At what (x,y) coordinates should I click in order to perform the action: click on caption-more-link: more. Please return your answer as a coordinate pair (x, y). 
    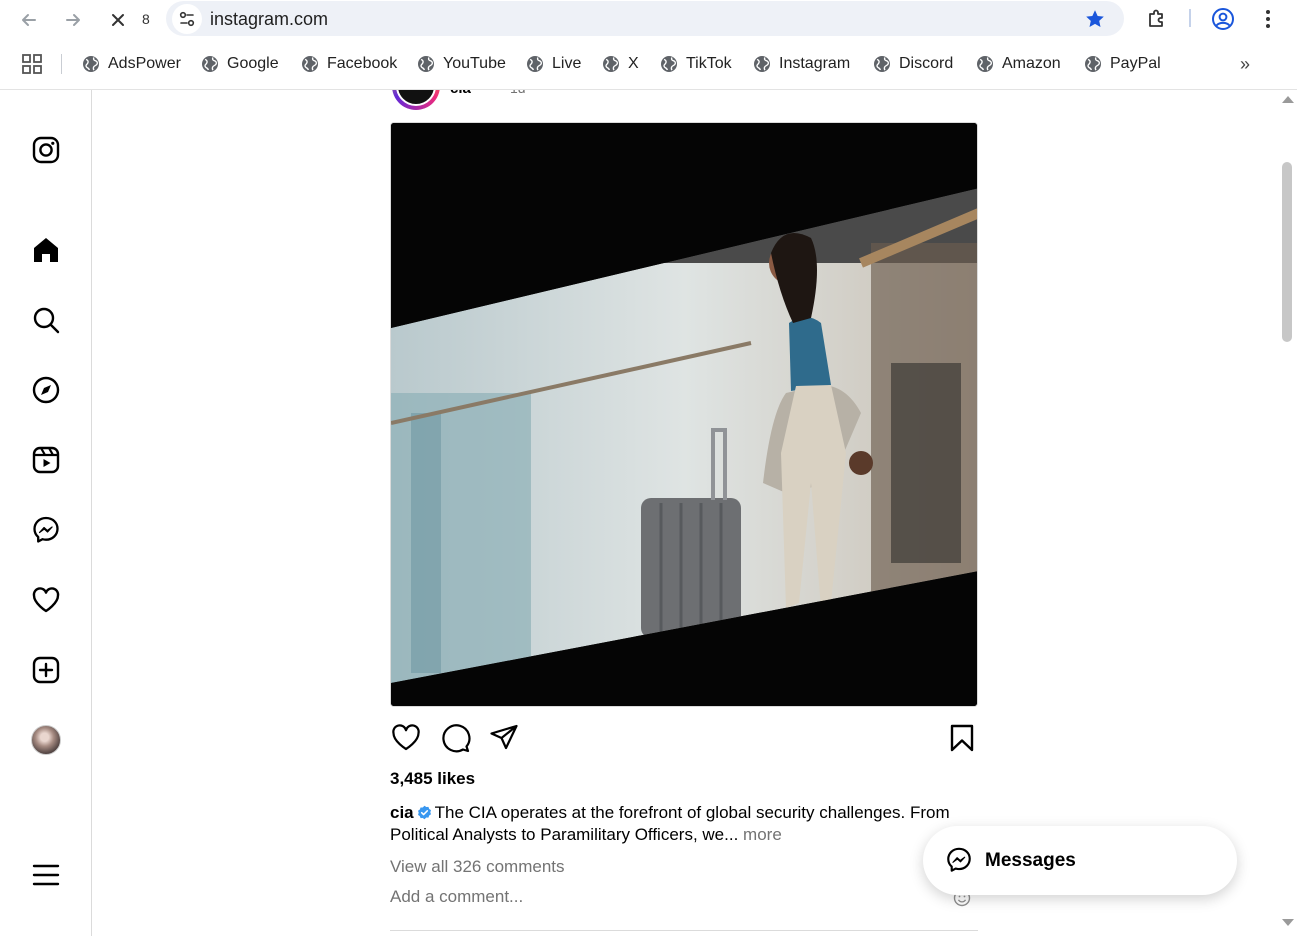
    Looking at the image, I should click on (762, 834).